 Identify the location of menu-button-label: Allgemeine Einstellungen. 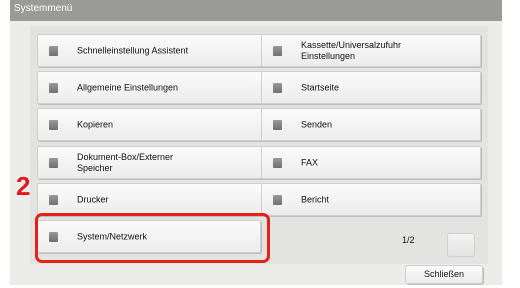
(128, 87).